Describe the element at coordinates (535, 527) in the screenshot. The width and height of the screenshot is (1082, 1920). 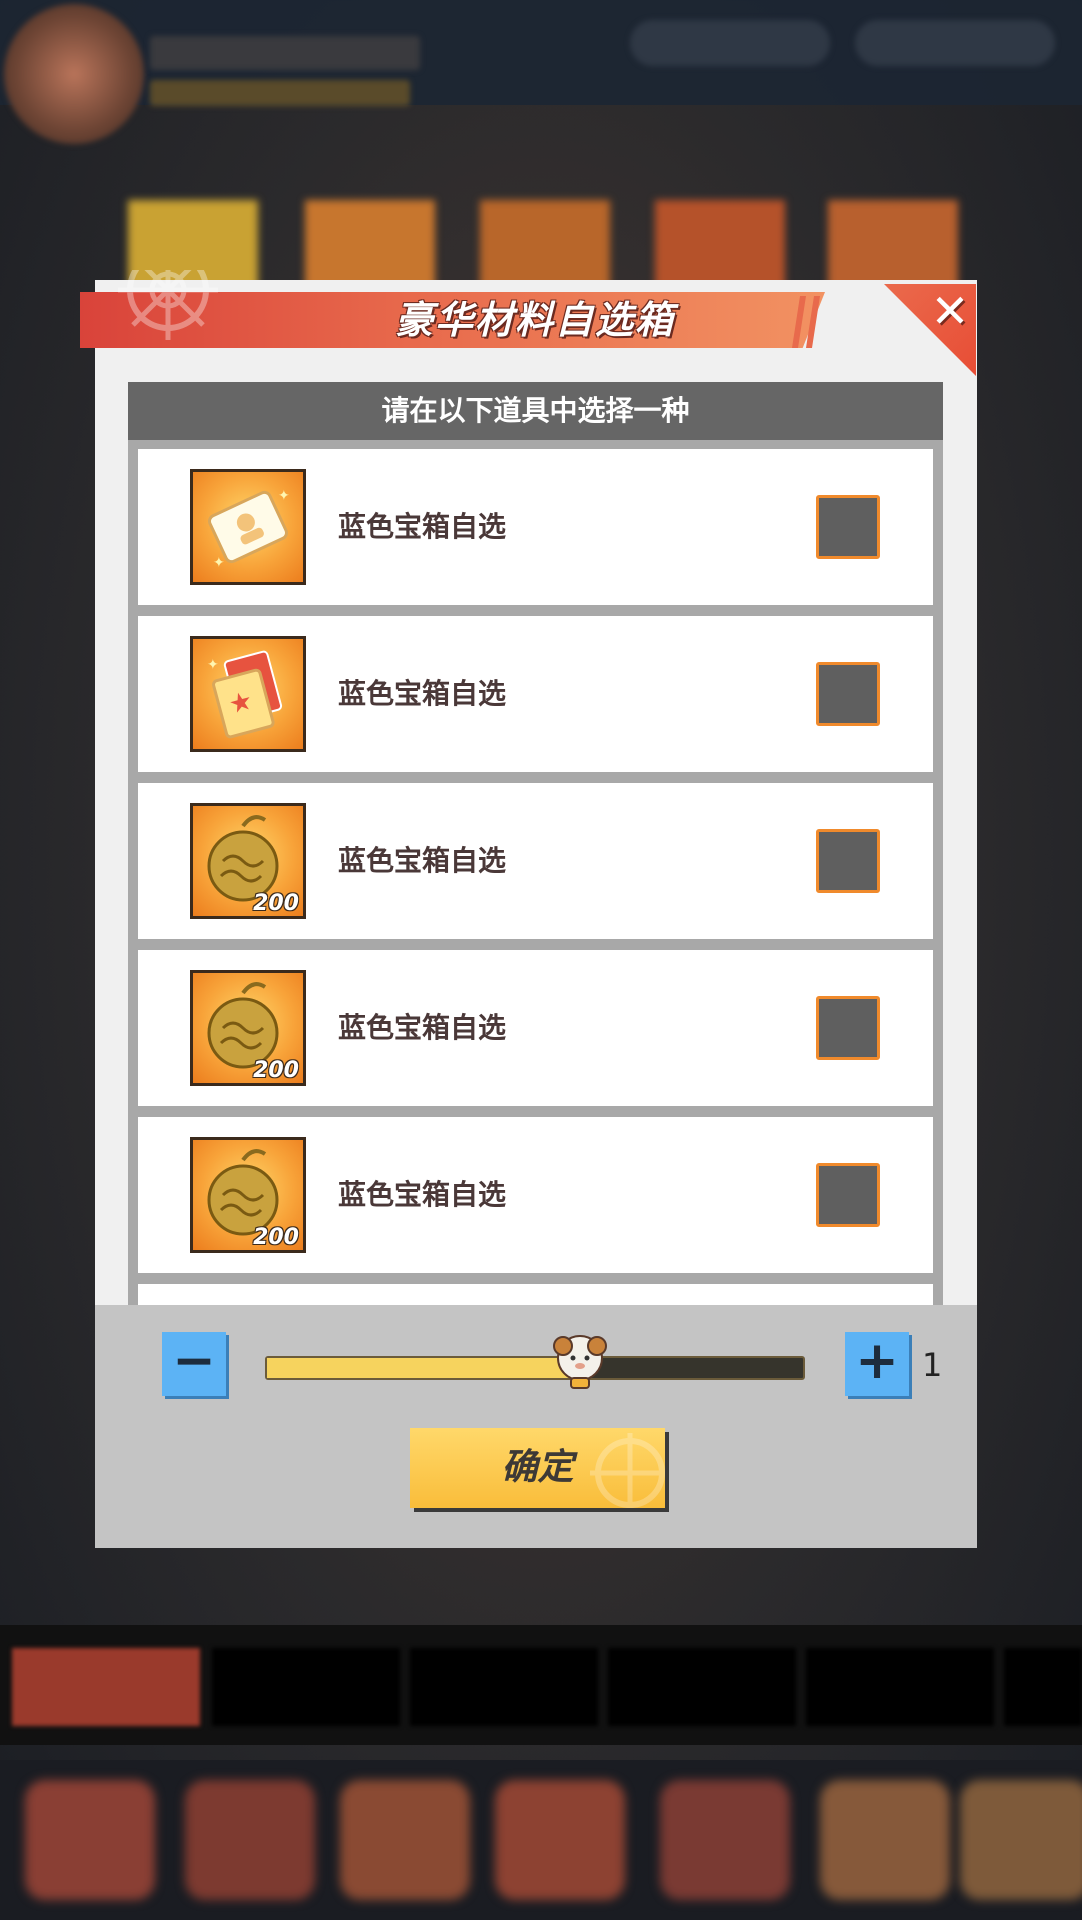
I see `list-item: ✦ ✦ 蓝色宝箱自选` at that location.